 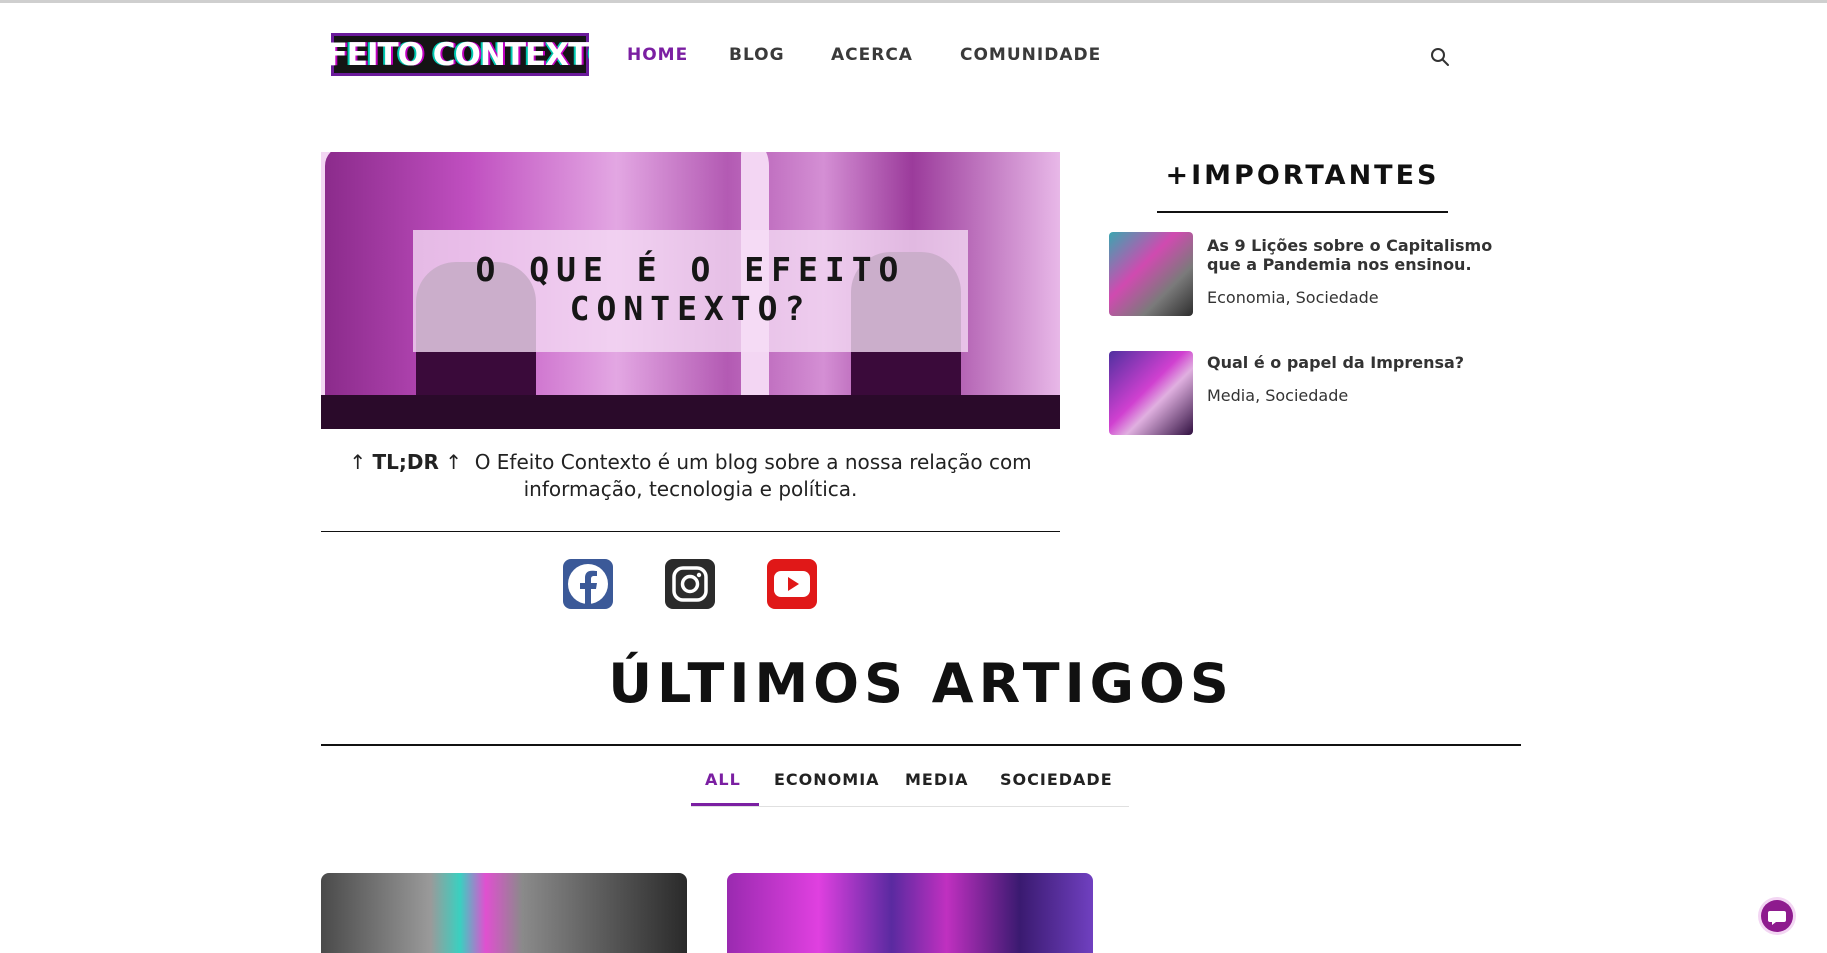 I want to click on search-icon, so click(x=1440, y=57).